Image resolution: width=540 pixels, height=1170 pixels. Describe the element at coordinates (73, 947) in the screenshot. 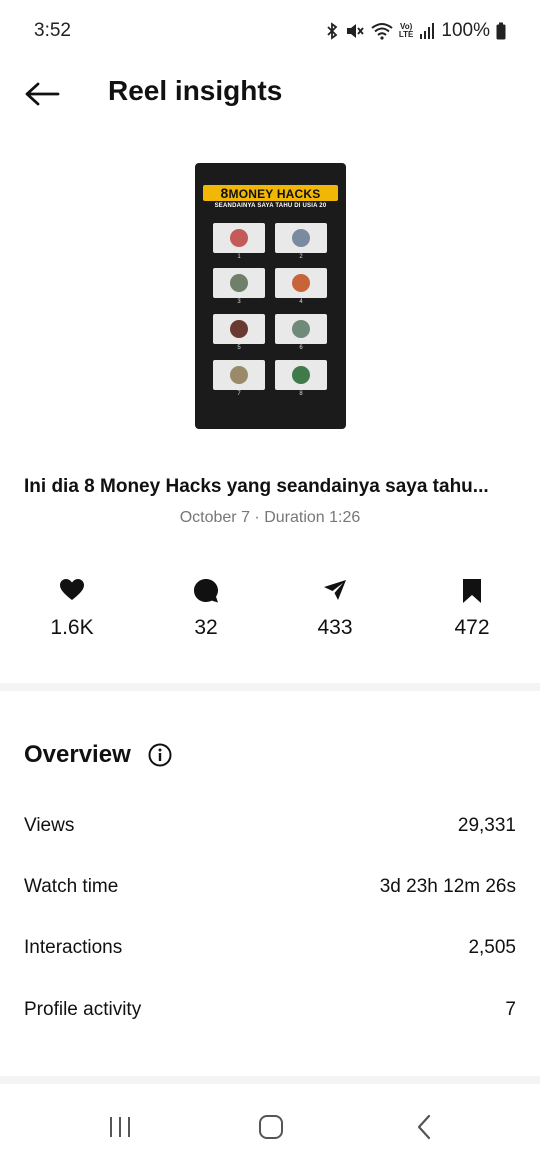

I see `metric-label: Interactions` at that location.